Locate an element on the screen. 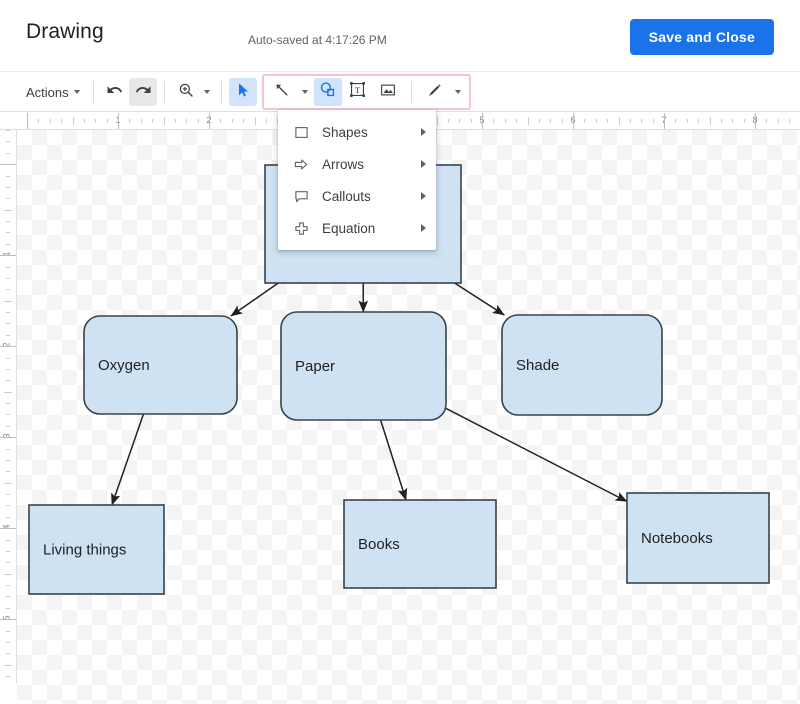 The width and height of the screenshot is (800, 704). toolbar: Actions T is located at coordinates (400, 92).